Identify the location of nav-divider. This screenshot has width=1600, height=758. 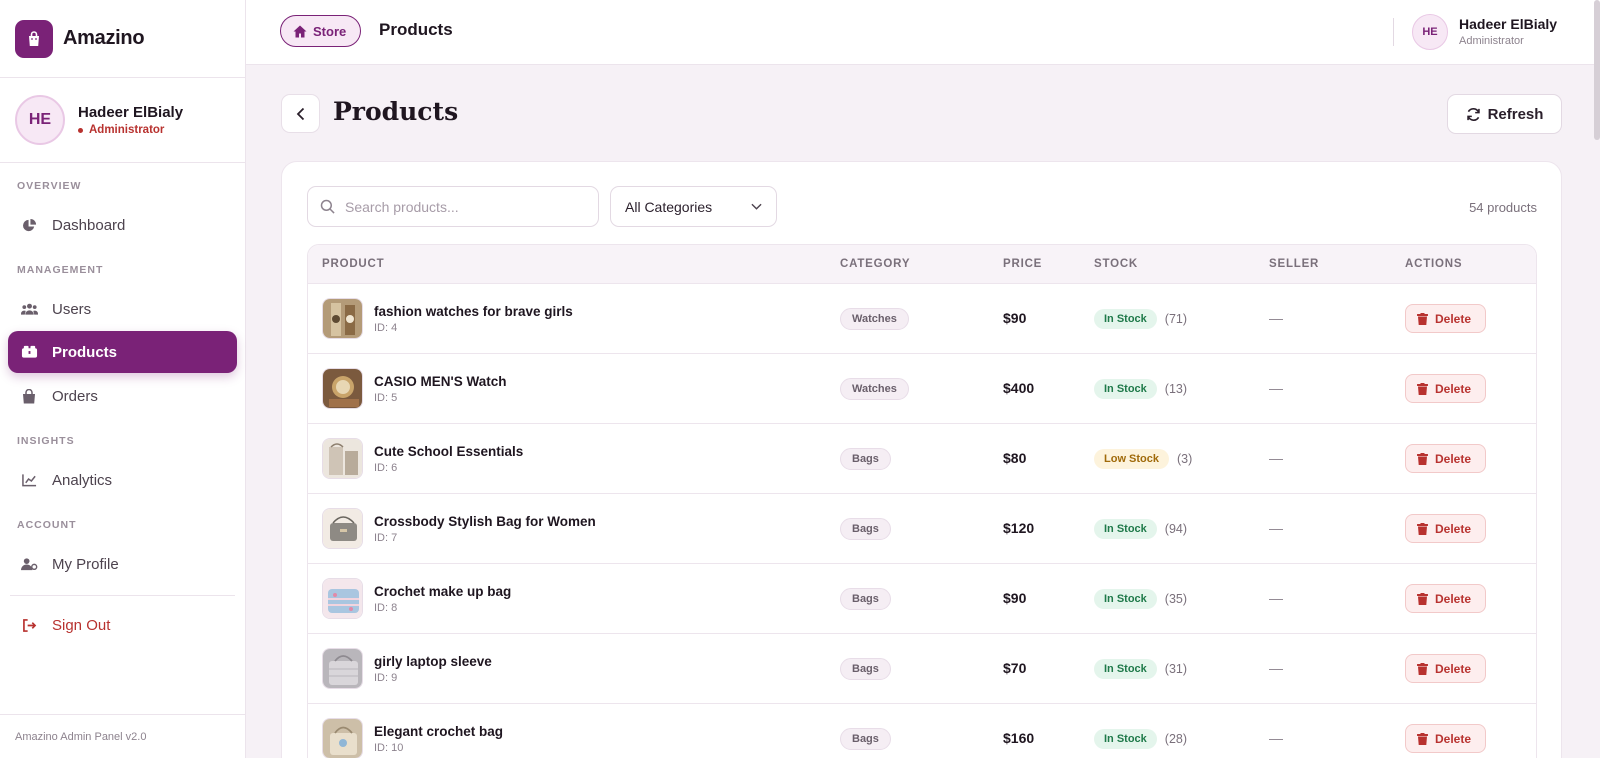
(122, 595).